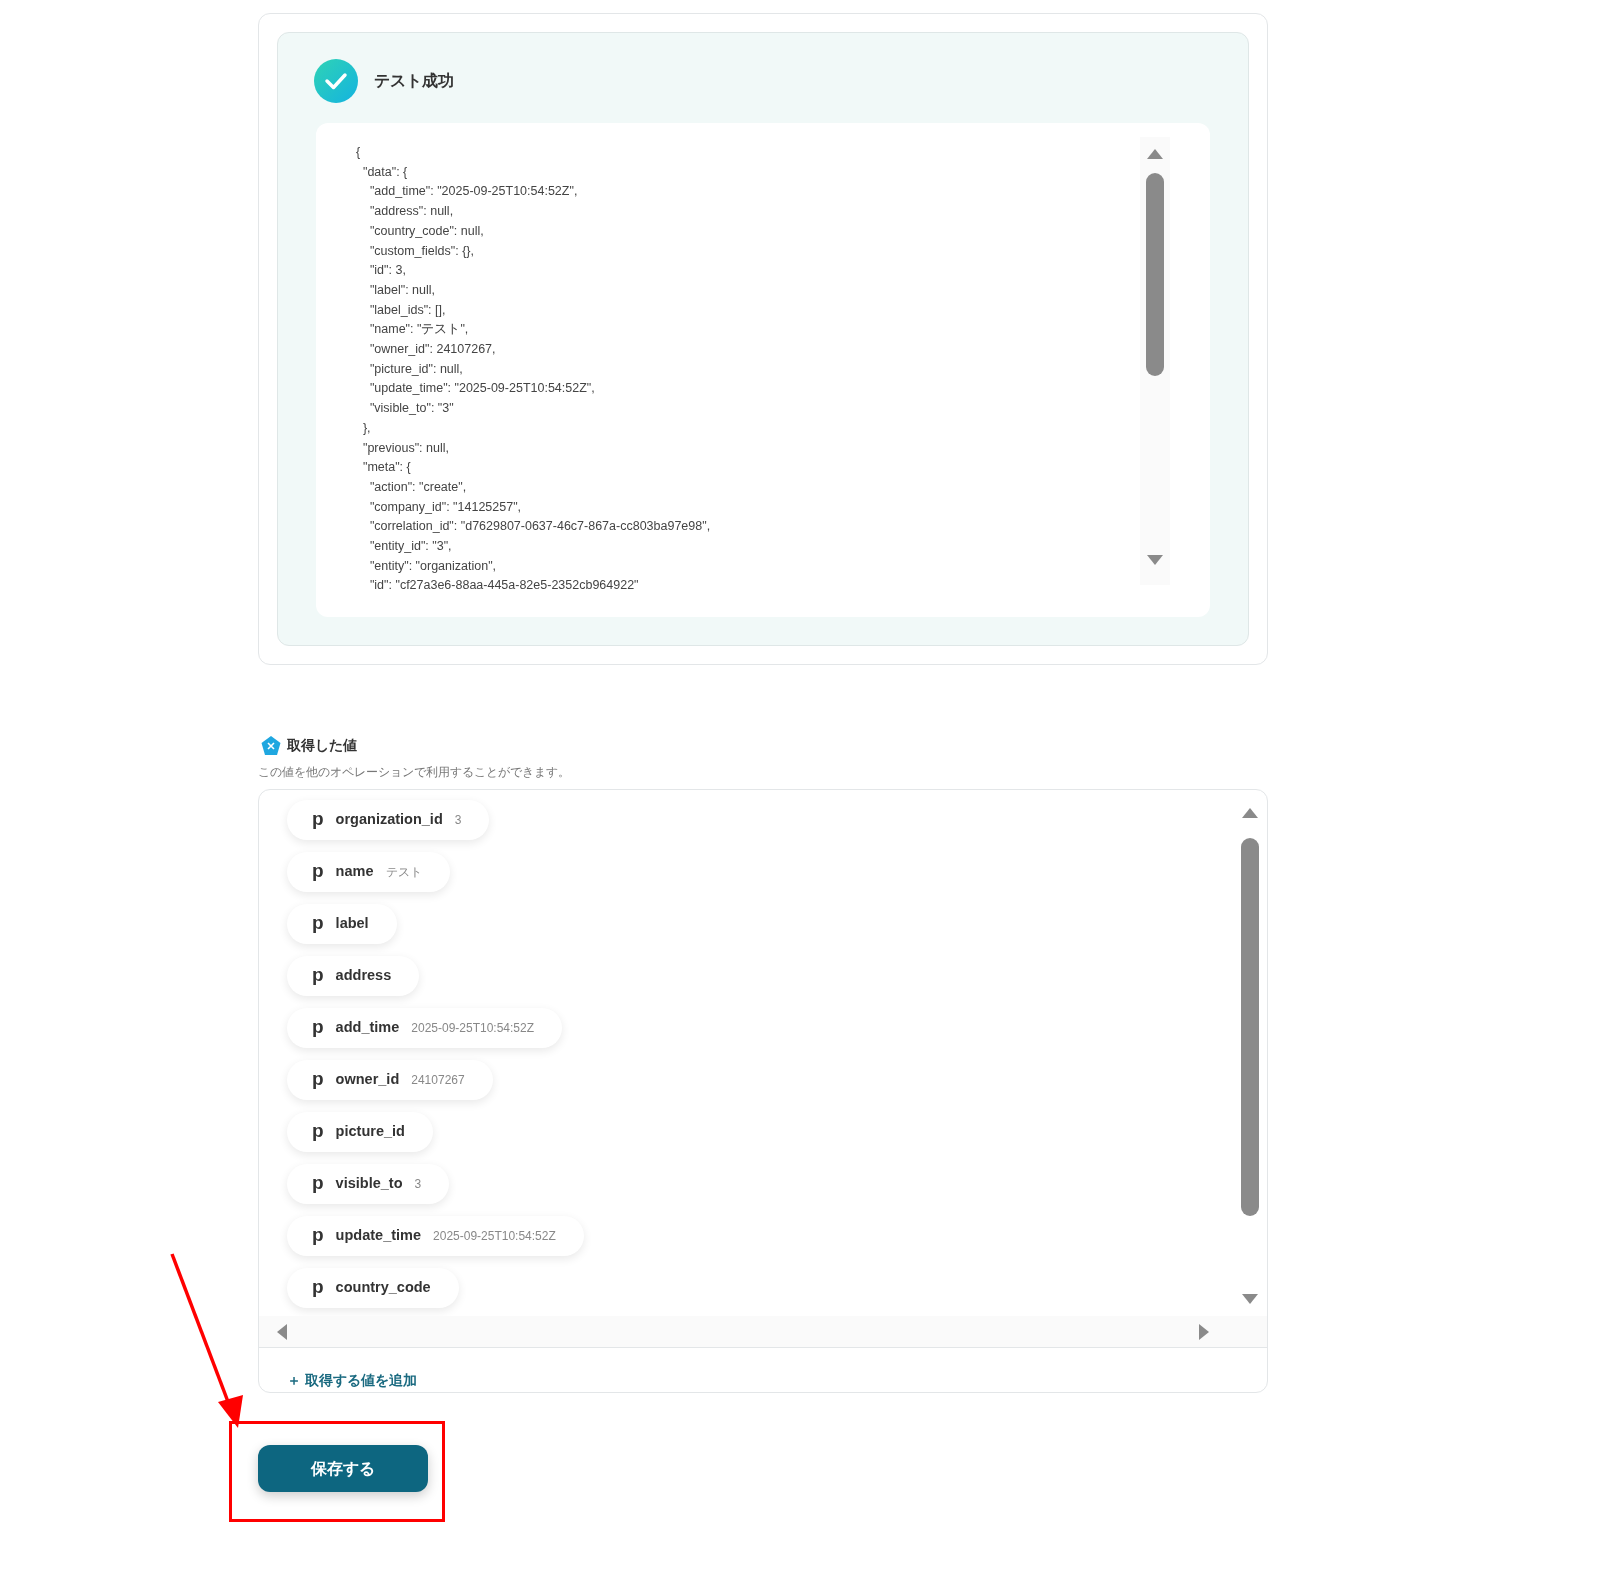 The height and width of the screenshot is (1571, 1600). I want to click on code-line: "owner_id": 24107267,, so click(432, 350).